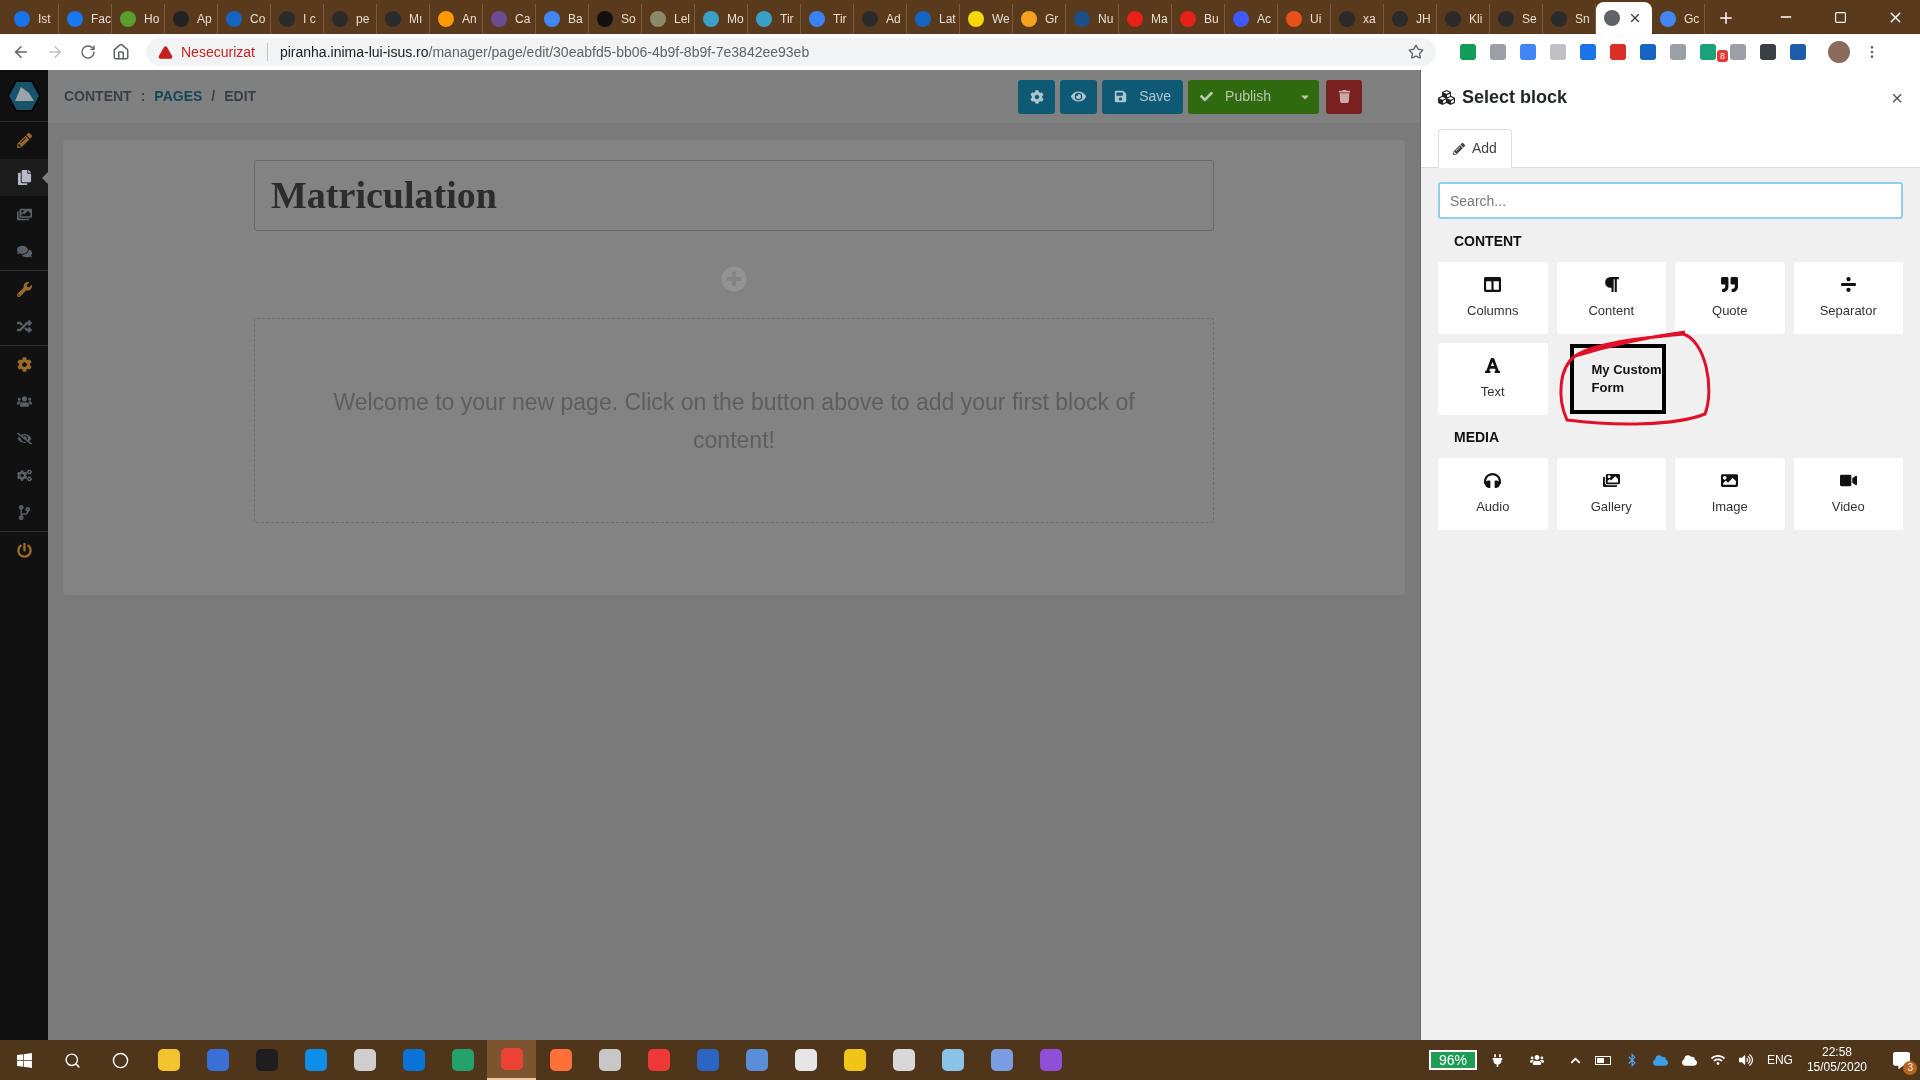  I want to click on volume-icon, so click(1745, 1060).